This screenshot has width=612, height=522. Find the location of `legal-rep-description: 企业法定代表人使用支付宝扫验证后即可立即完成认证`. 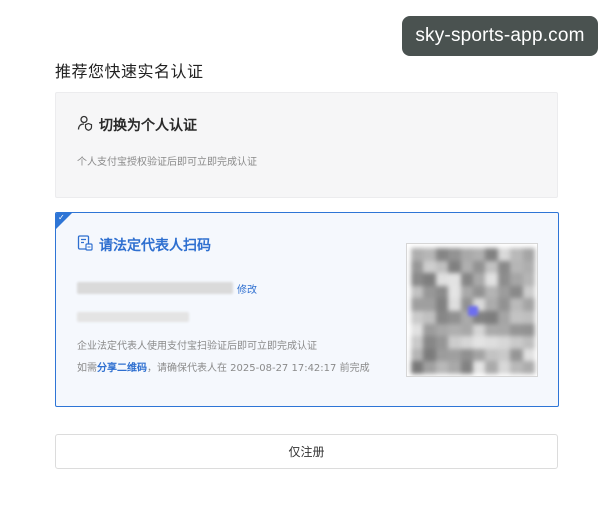

legal-rep-description: 企业法定代表人使用支付宝扫验证后即可立即完成认证 is located at coordinates (197, 346).